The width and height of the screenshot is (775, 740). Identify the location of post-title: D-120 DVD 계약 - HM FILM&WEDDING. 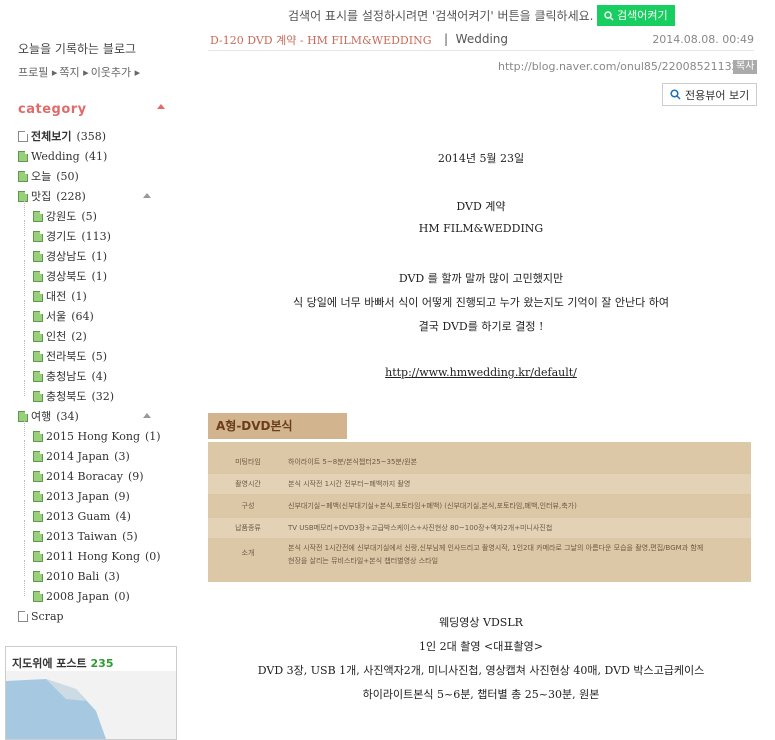
(321, 40).